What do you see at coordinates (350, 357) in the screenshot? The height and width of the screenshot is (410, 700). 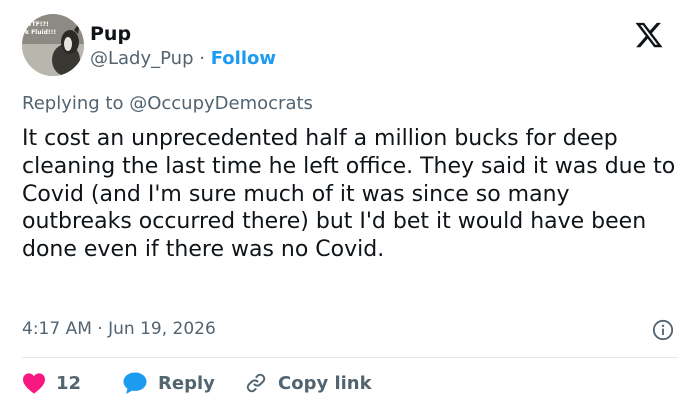 I see `divider` at bounding box center [350, 357].